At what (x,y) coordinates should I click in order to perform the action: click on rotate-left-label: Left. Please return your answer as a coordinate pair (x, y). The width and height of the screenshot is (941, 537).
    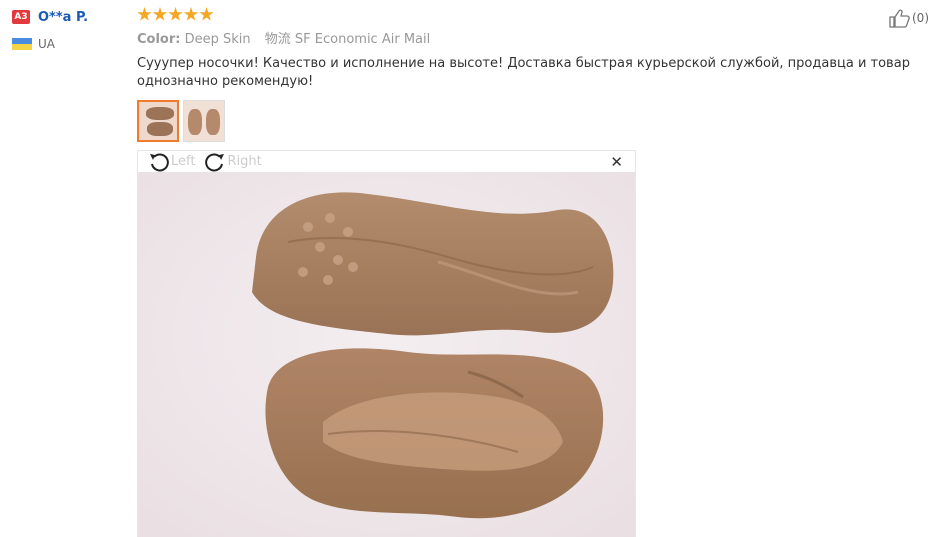
    Looking at the image, I should click on (183, 161).